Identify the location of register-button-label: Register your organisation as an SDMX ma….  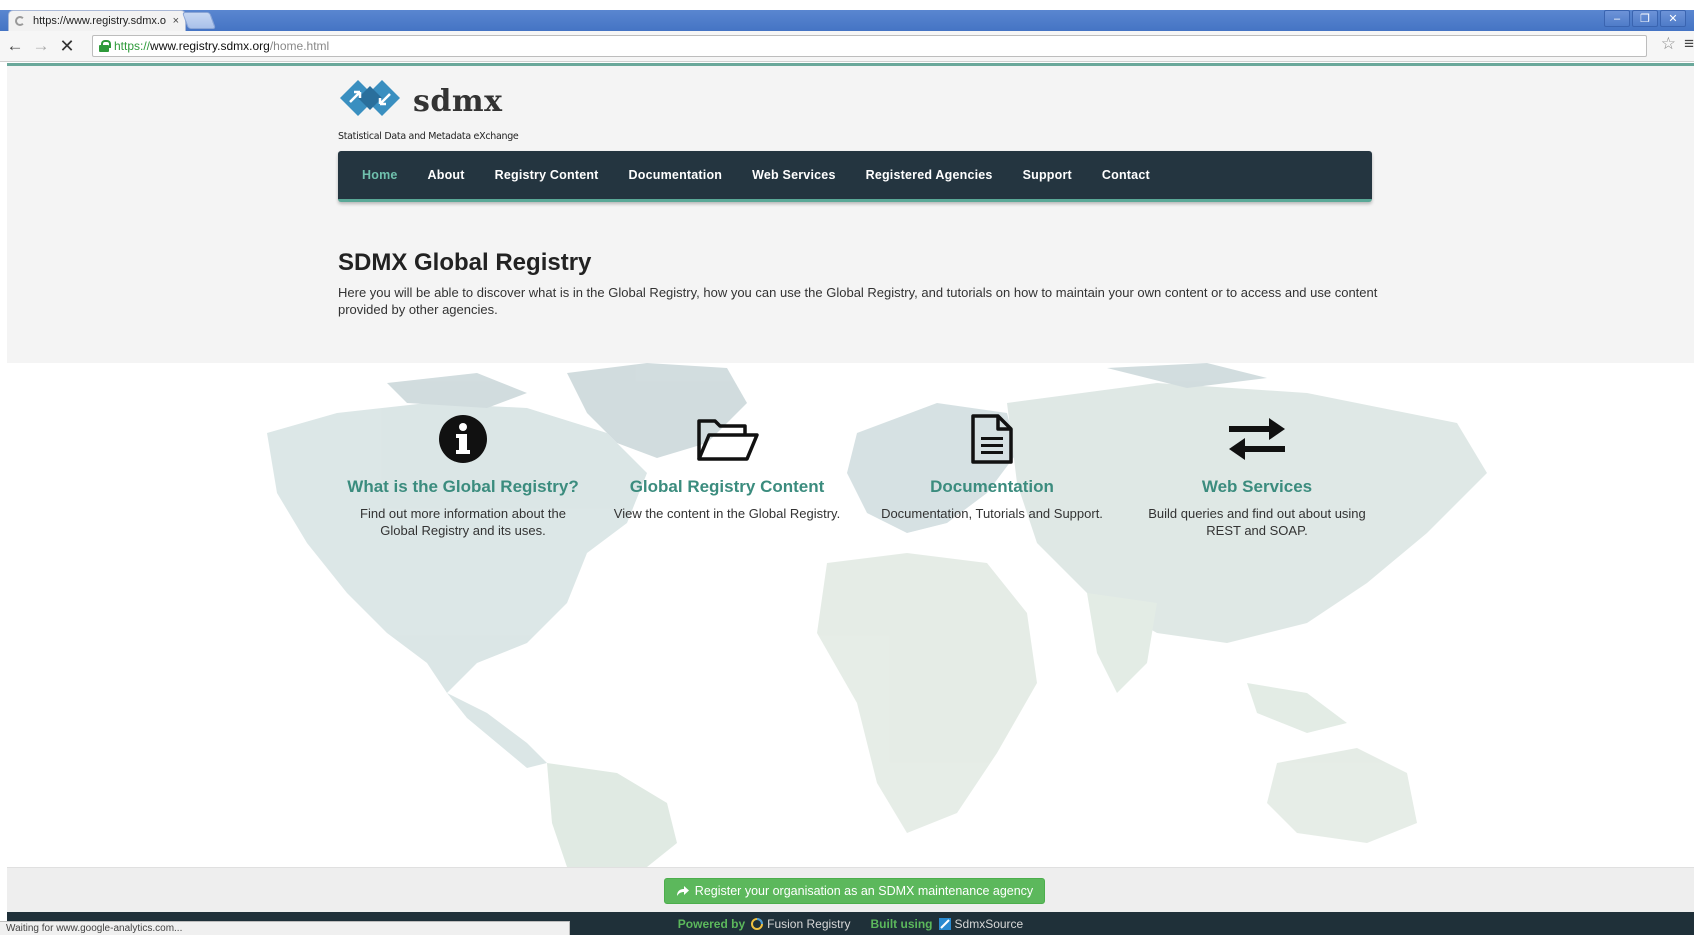
(864, 891).